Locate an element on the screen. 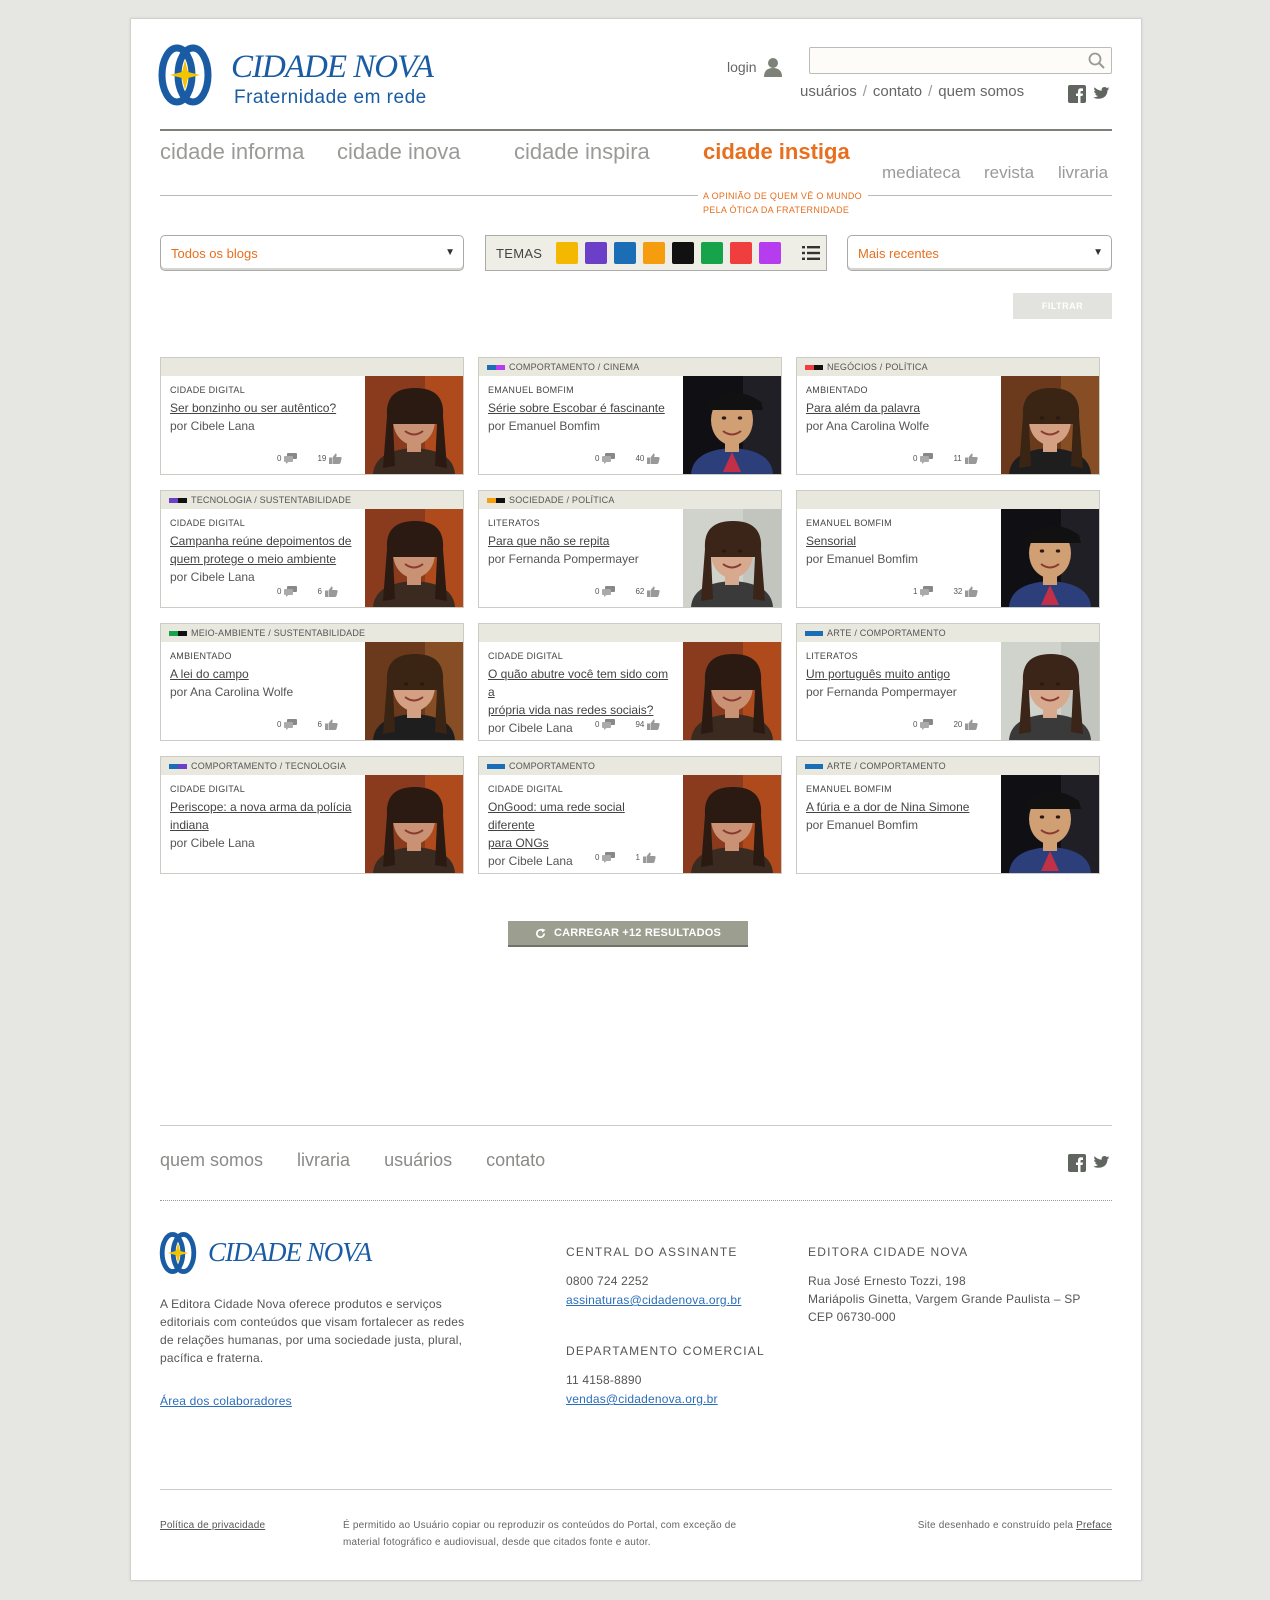 The width and height of the screenshot is (1270, 1600). nav-cidade-instiga: cidade instiga is located at coordinates (776, 152).